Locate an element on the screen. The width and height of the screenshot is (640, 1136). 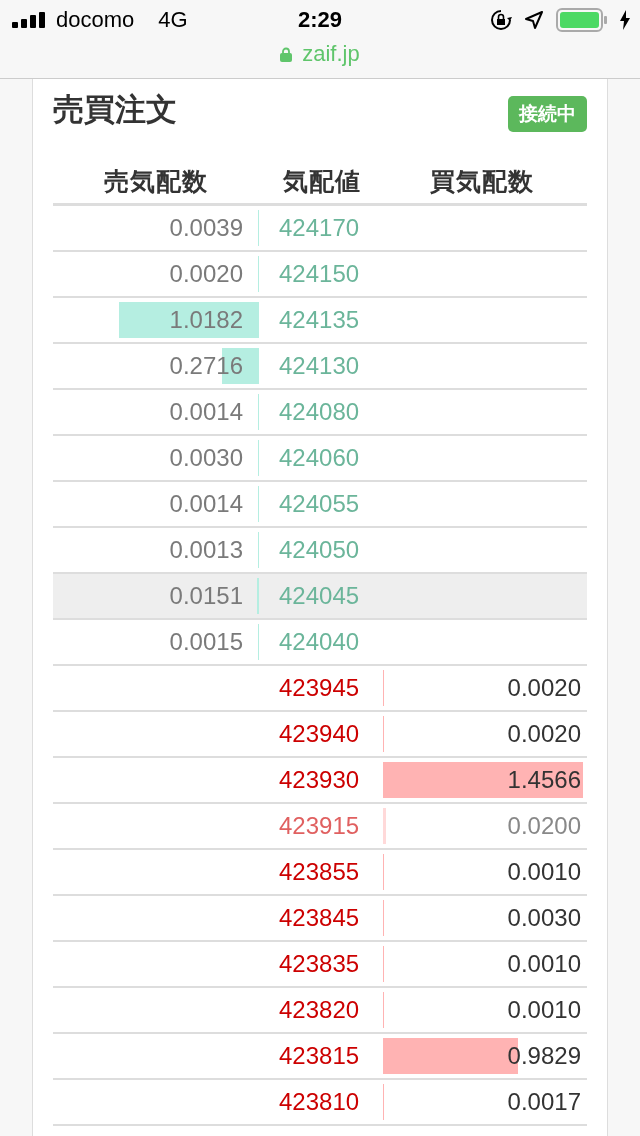
order-row: 0.0030 424060 is located at coordinates (320, 459).